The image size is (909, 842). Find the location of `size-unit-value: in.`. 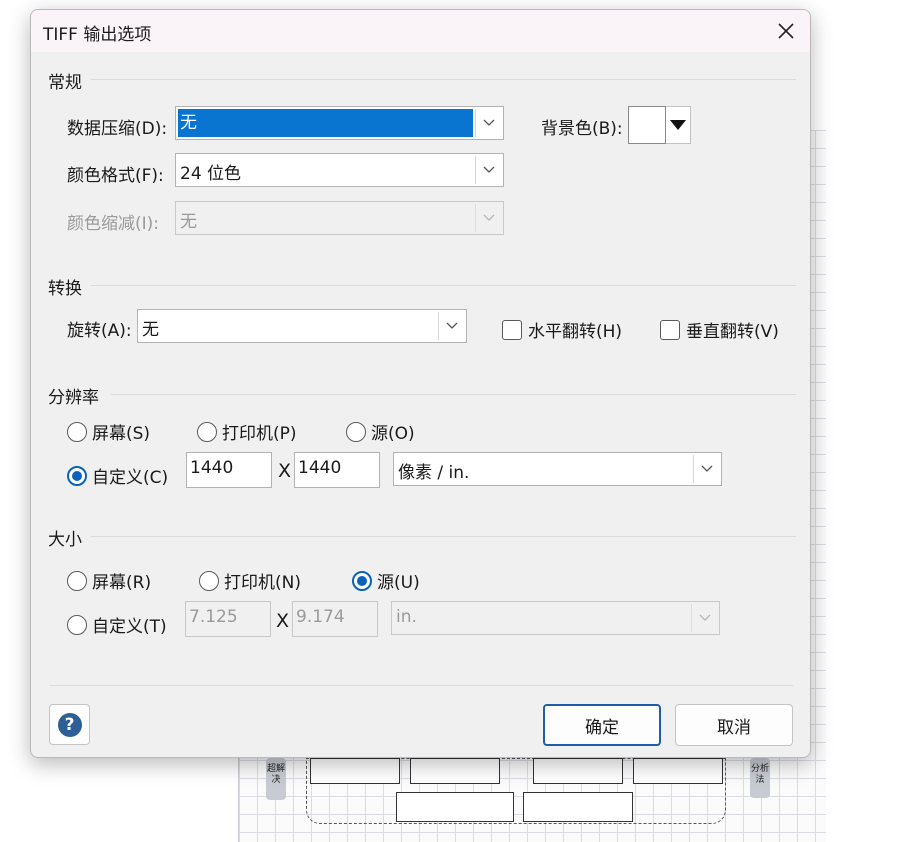

size-unit-value: in. is located at coordinates (406, 617).